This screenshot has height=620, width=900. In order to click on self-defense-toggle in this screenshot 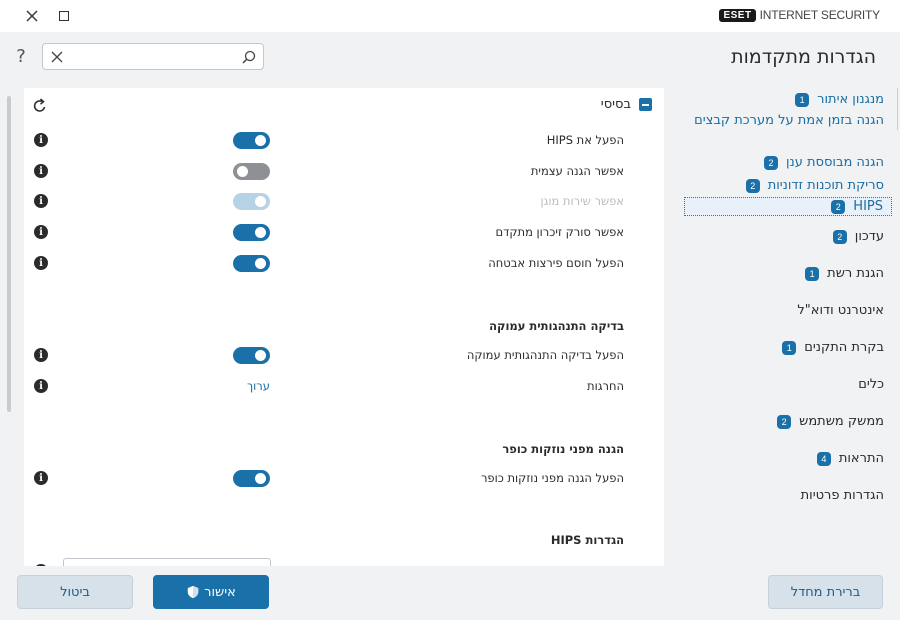, I will do `click(251, 171)`.